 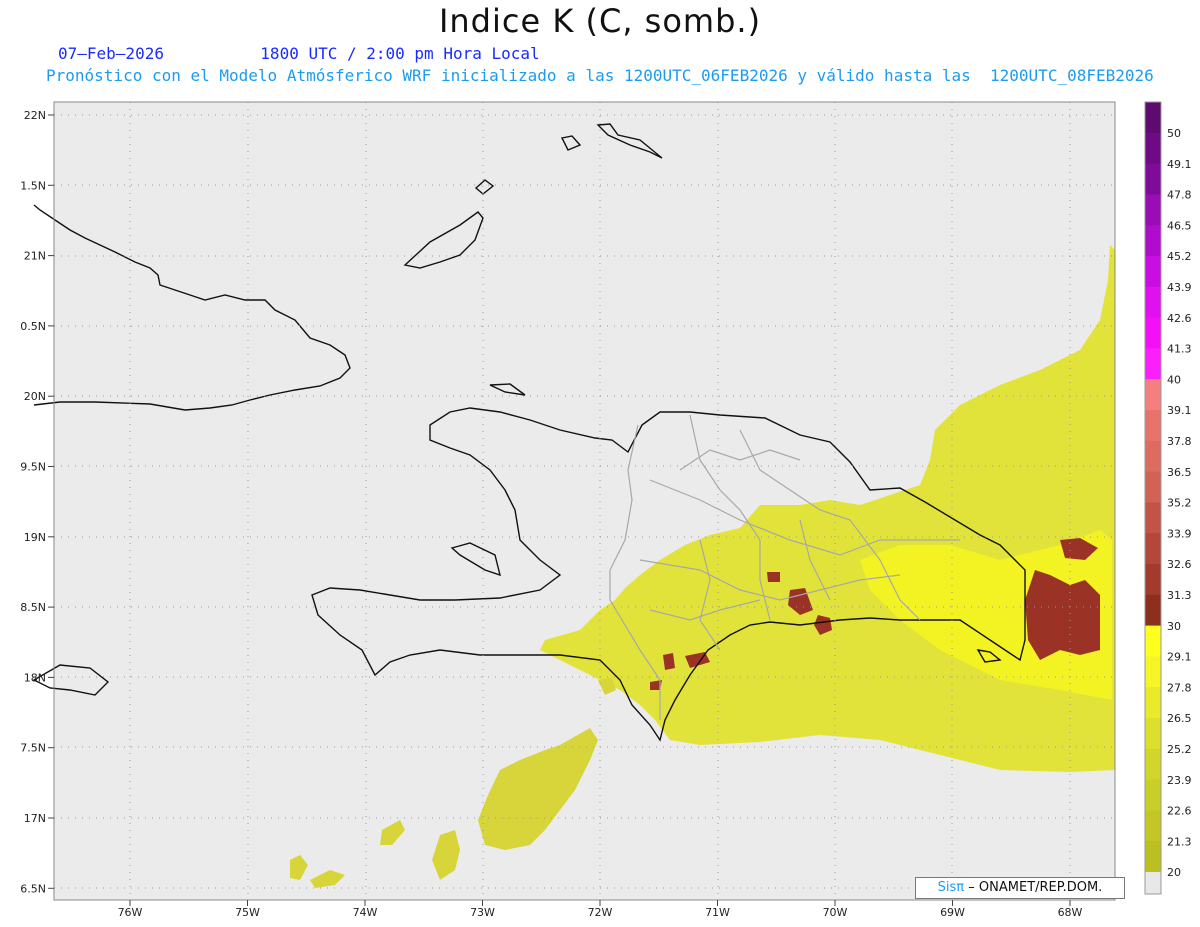 What do you see at coordinates (717, 912) in the screenshot?
I see `lon-label: 71W` at bounding box center [717, 912].